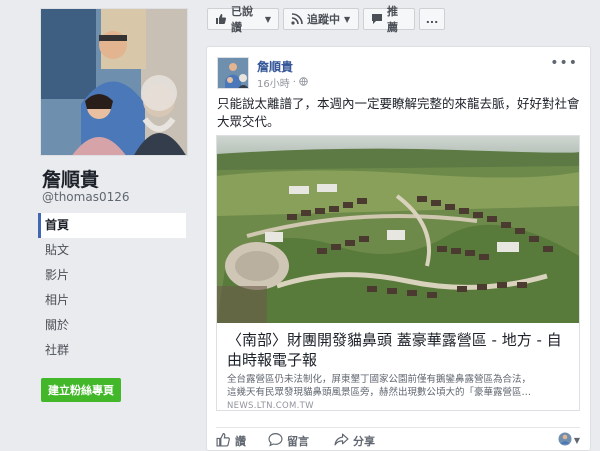 Image resolution: width=600 pixels, height=451 pixels. Describe the element at coordinates (364, 441) in the screenshot. I see `share-action-label: 分享` at that location.